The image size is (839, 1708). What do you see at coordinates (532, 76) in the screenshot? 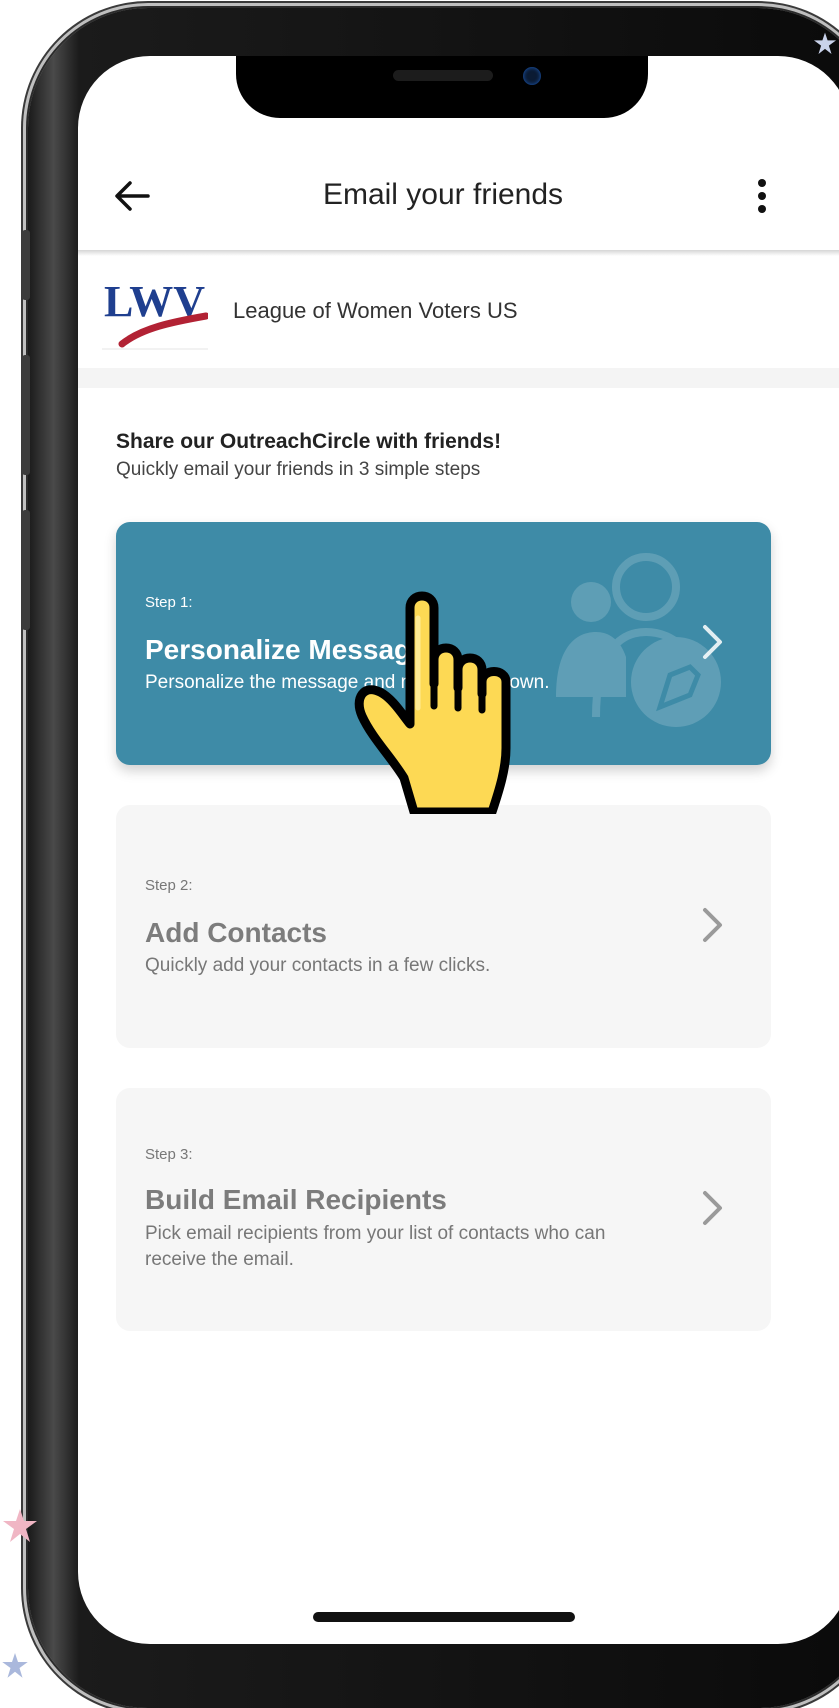
I see `front-camera` at bounding box center [532, 76].